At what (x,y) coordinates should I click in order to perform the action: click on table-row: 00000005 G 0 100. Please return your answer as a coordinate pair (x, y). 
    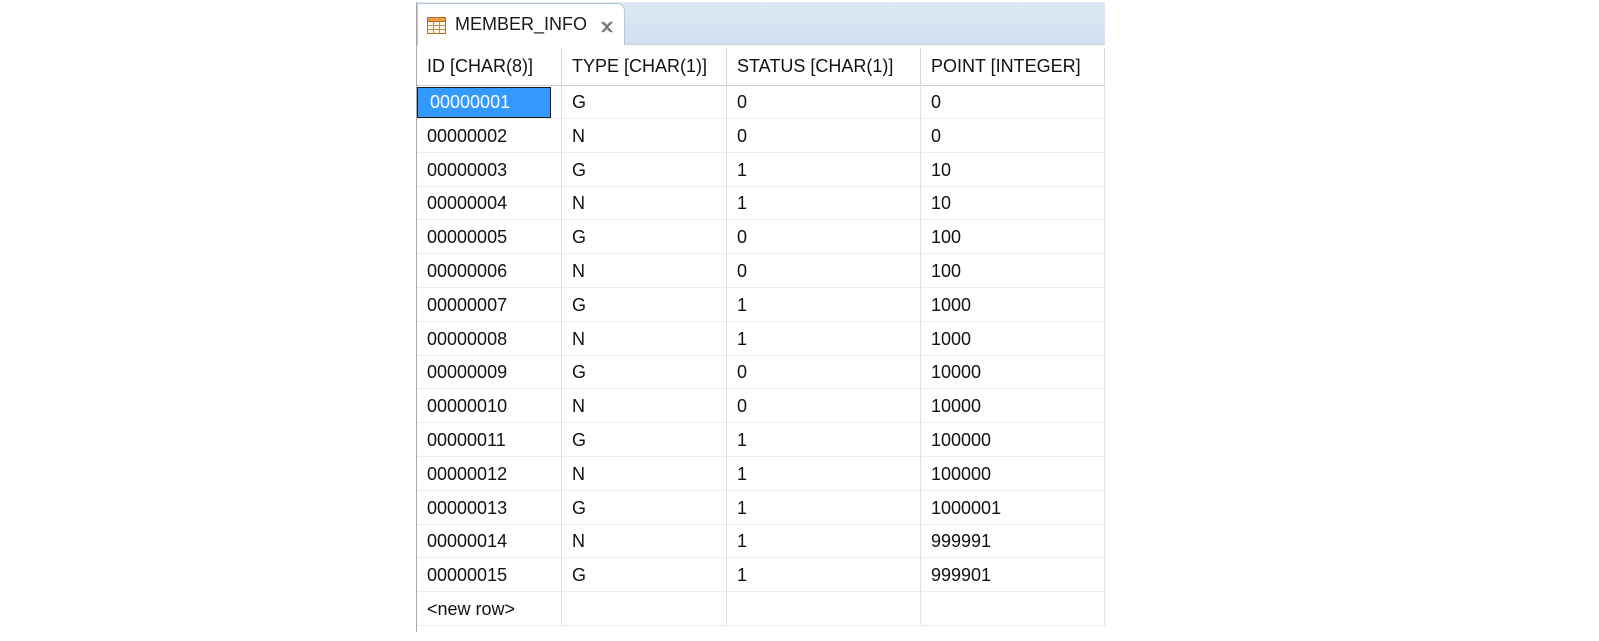
    Looking at the image, I should click on (761, 237).